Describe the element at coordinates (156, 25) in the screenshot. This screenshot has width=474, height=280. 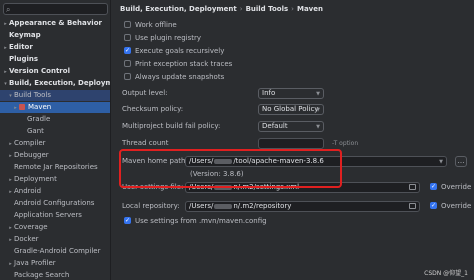
I see `checkbox-label: Work offline` at that location.